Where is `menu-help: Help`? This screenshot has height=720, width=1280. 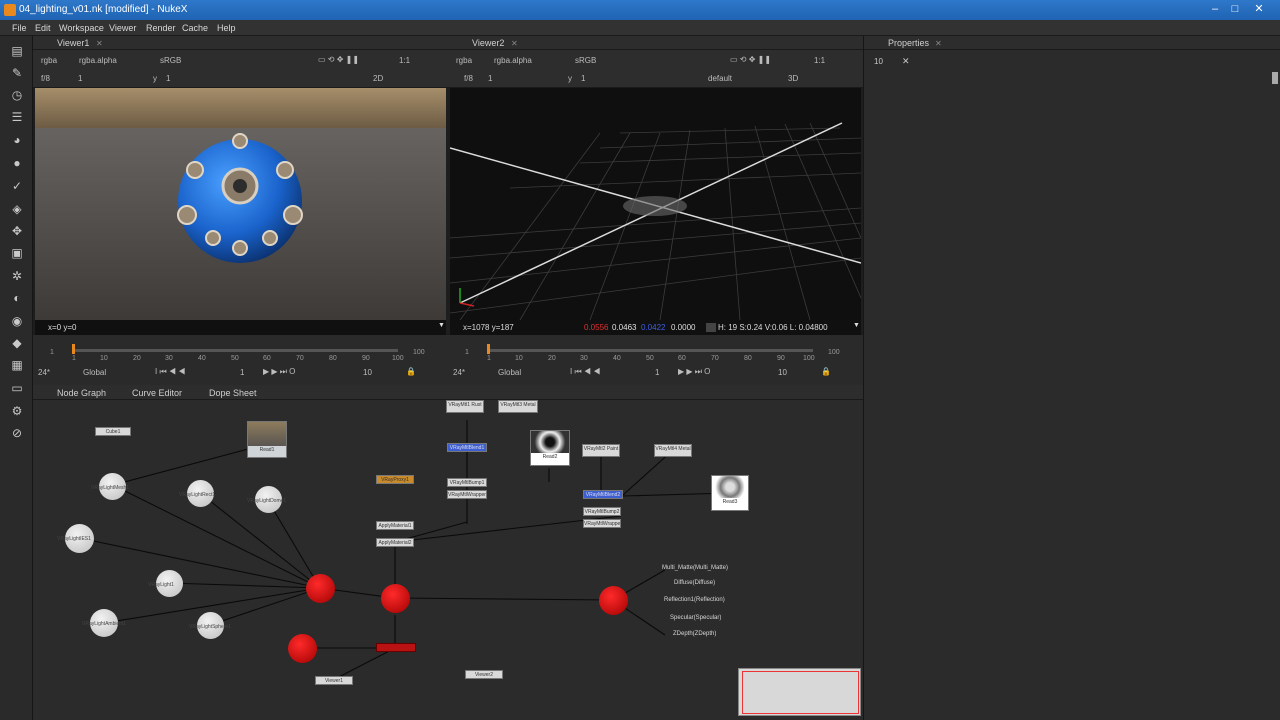
menu-help: Help is located at coordinates (226, 28).